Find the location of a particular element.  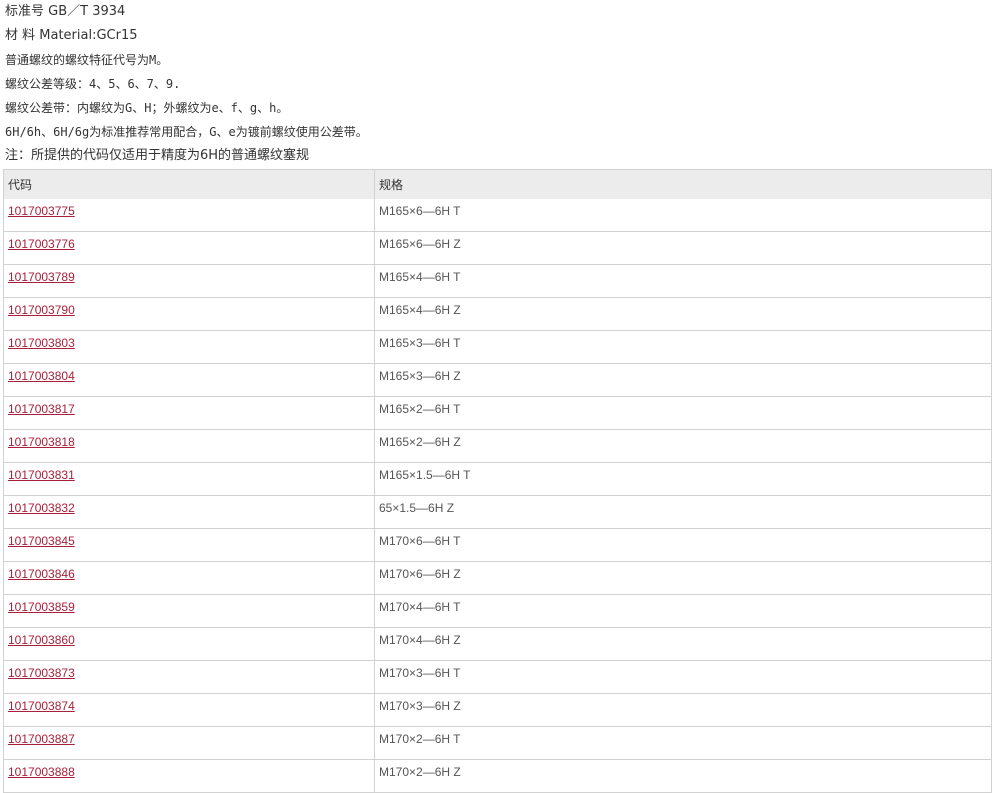

code-cell: 1017003818 is located at coordinates (189, 446).